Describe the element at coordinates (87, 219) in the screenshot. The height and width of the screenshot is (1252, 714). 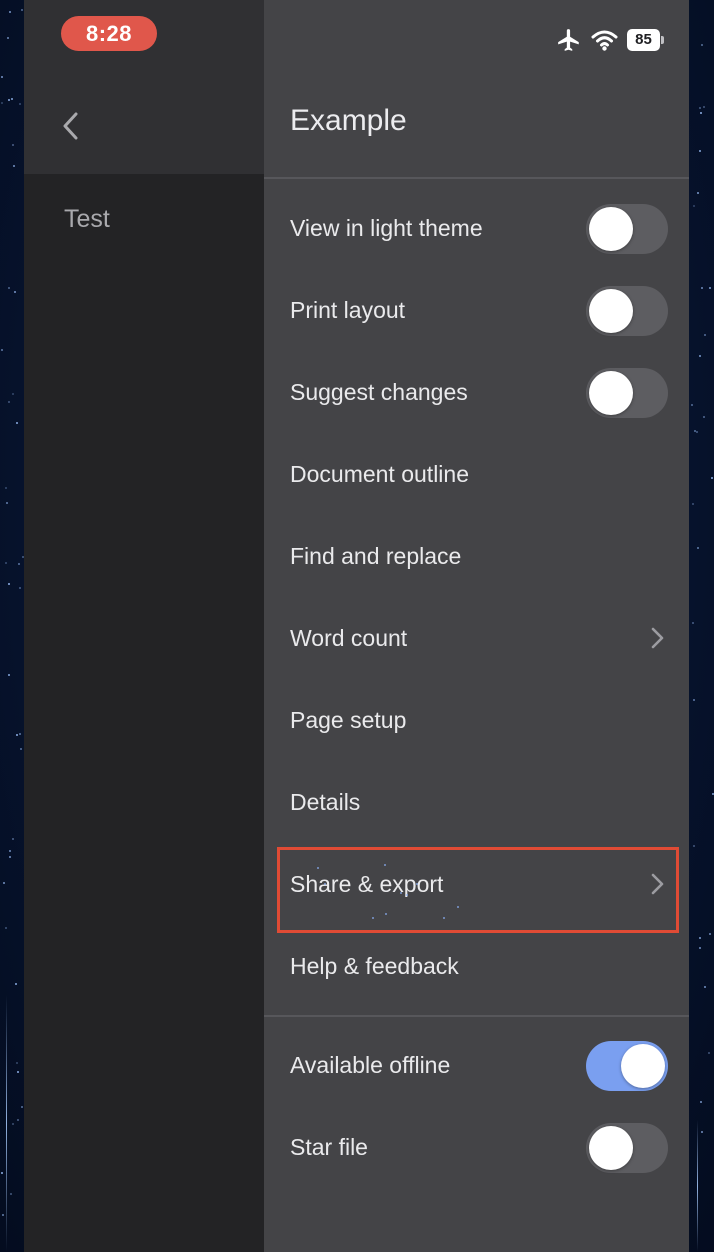
I see `document-name: Test` at that location.